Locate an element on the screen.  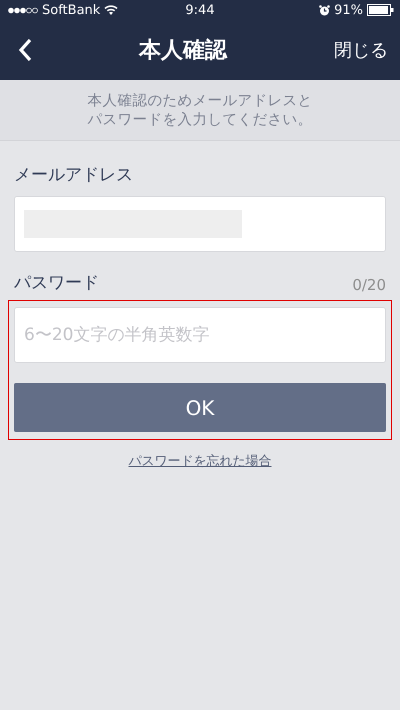
close-button: 閉じる is located at coordinates (361, 50).